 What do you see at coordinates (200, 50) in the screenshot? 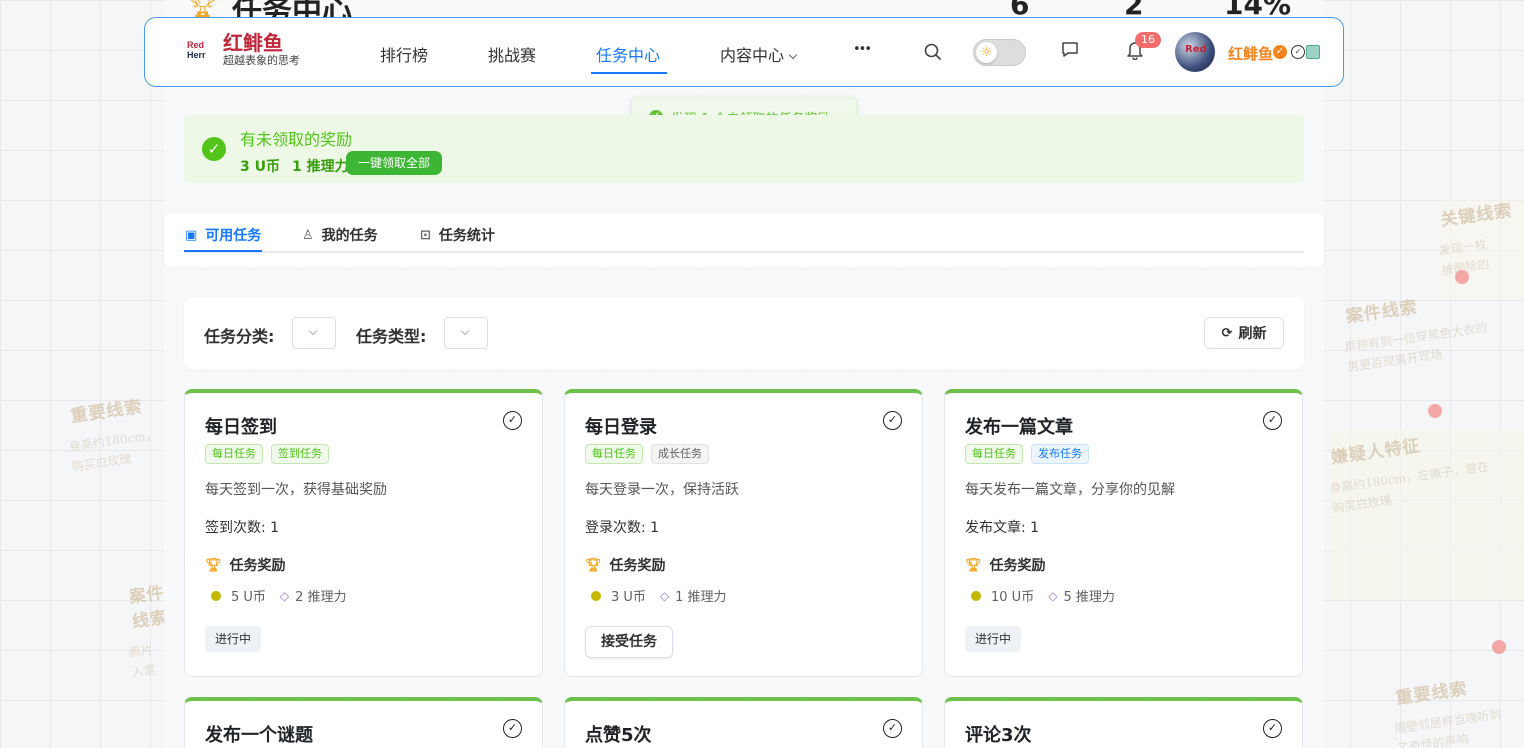
I see `logo-mark-icon: Red Herr` at bounding box center [200, 50].